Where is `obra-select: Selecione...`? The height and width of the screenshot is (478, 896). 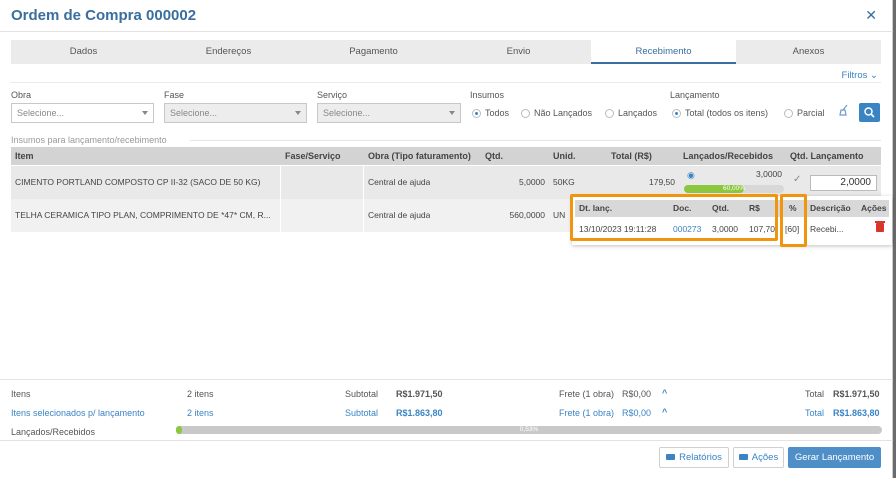 obra-select: Selecione... is located at coordinates (82, 113).